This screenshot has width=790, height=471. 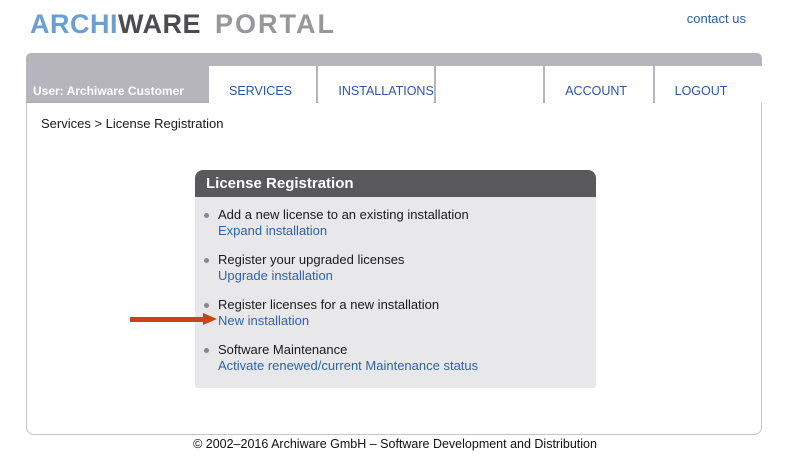 What do you see at coordinates (167, 319) in the screenshot?
I see `arrow-shaft` at bounding box center [167, 319].